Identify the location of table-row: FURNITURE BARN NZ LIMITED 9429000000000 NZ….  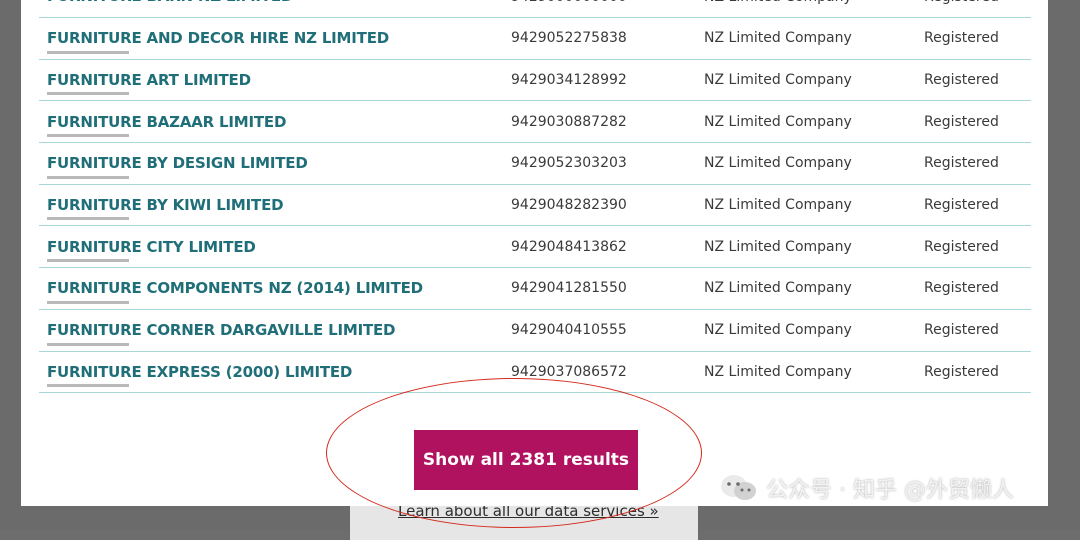
(535, 9).